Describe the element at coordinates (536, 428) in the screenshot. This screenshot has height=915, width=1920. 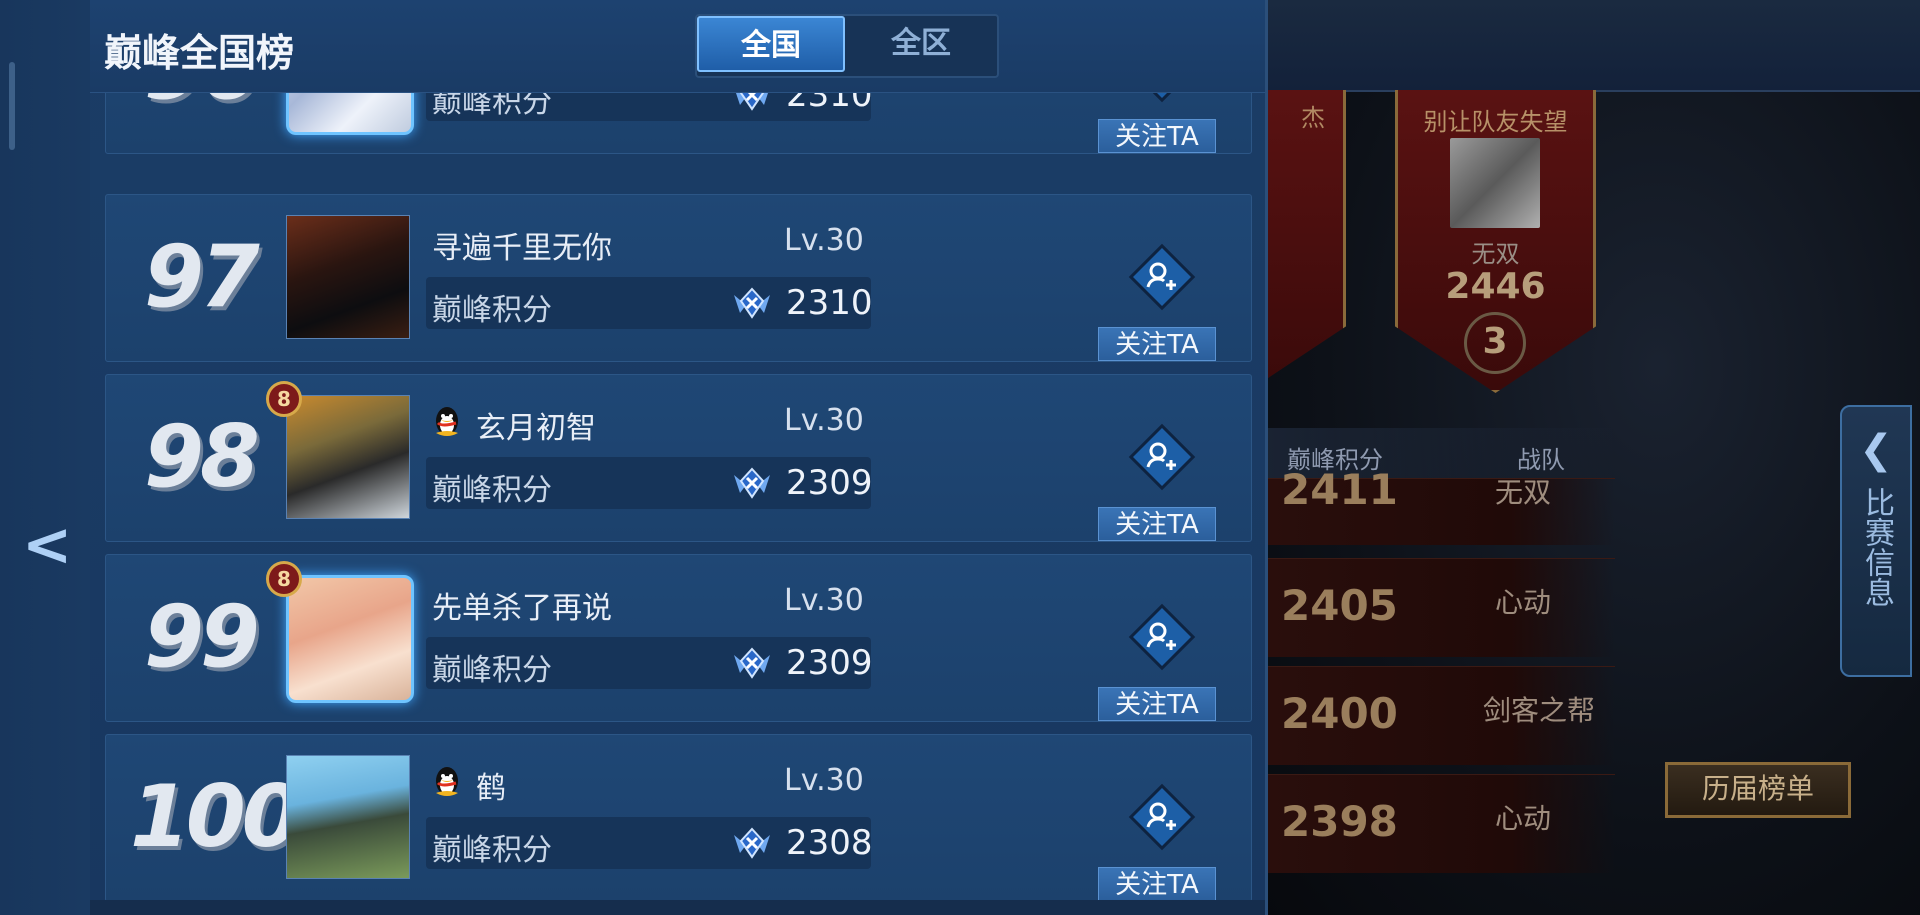
I see `player-name: 玄月初智` at that location.